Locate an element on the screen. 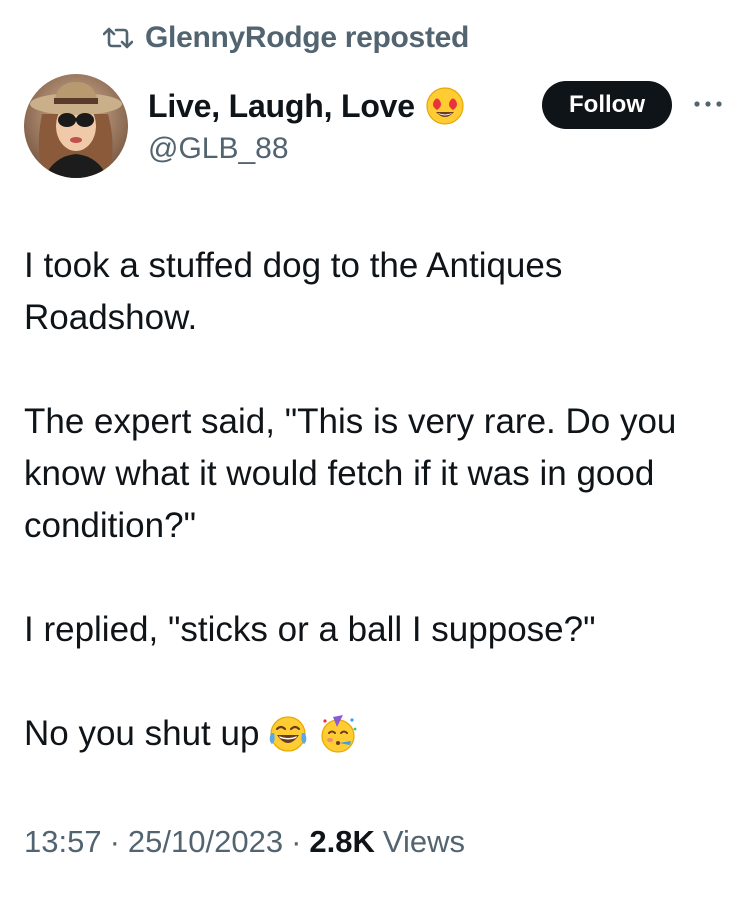 Image resolution: width=750 pixels, height=898 pixels. views-count: 2.8K is located at coordinates (341, 842).